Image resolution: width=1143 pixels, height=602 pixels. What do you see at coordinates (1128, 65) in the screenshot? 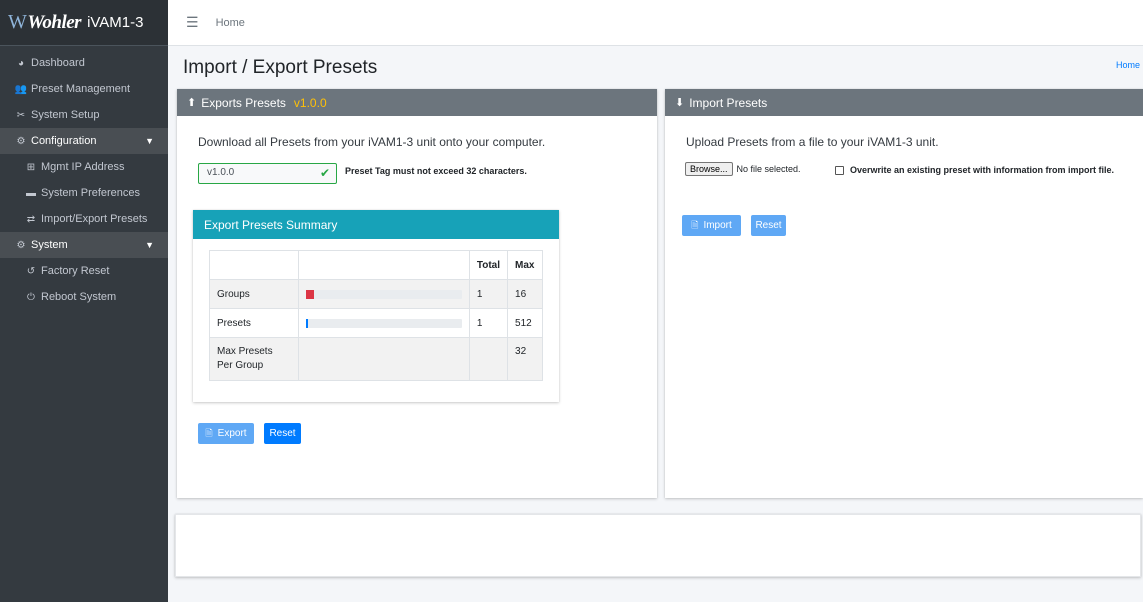
I see `breadcrumb-home-link: Home` at bounding box center [1128, 65].